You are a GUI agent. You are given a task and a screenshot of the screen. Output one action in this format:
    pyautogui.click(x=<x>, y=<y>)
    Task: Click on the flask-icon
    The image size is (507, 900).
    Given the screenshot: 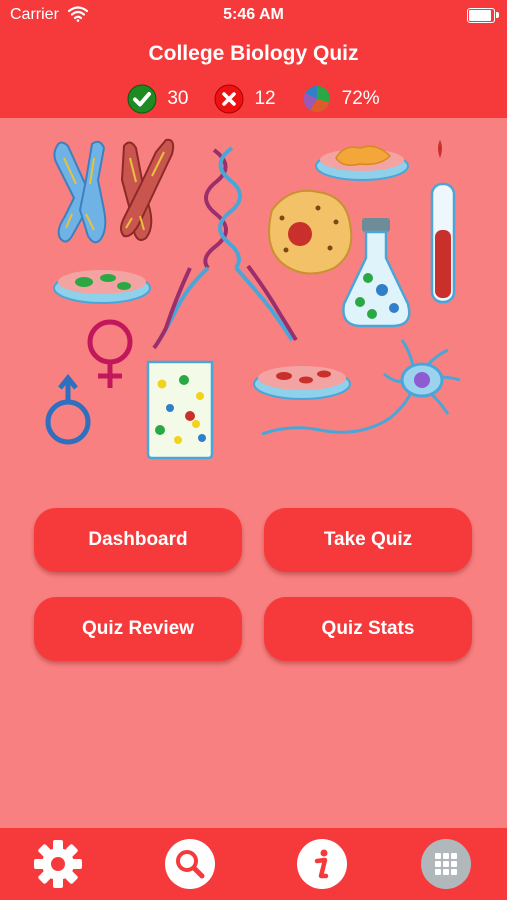 What is the action you would take?
    pyautogui.click(x=376, y=273)
    